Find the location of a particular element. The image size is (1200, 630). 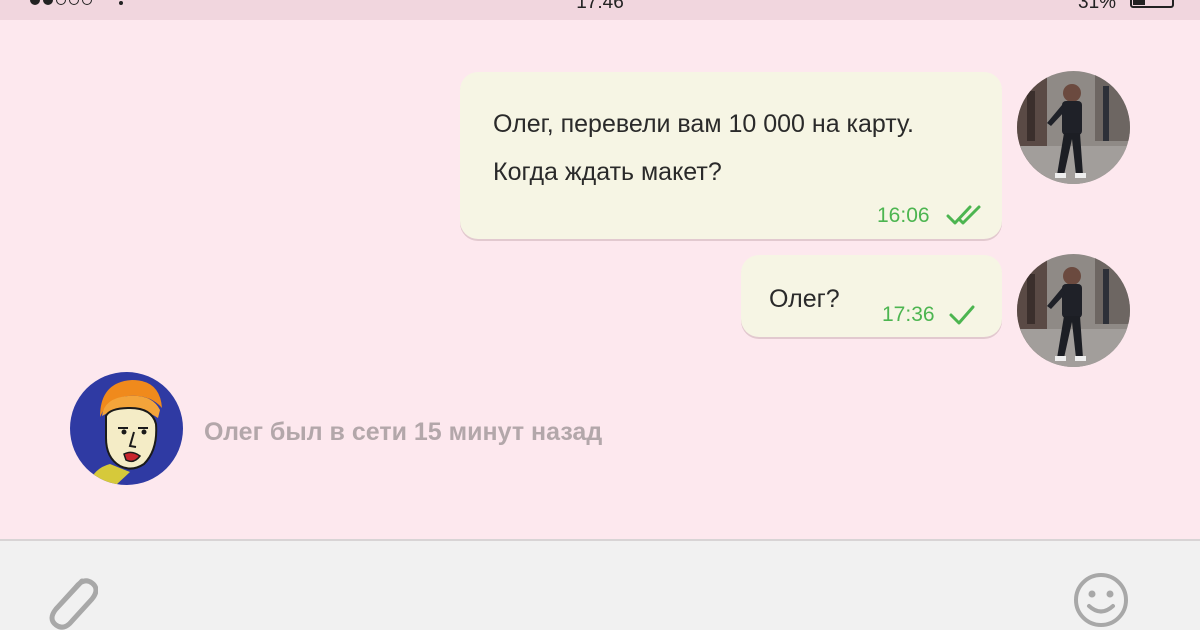

message-text-line: Когда ждать макет? is located at coordinates (607, 172).